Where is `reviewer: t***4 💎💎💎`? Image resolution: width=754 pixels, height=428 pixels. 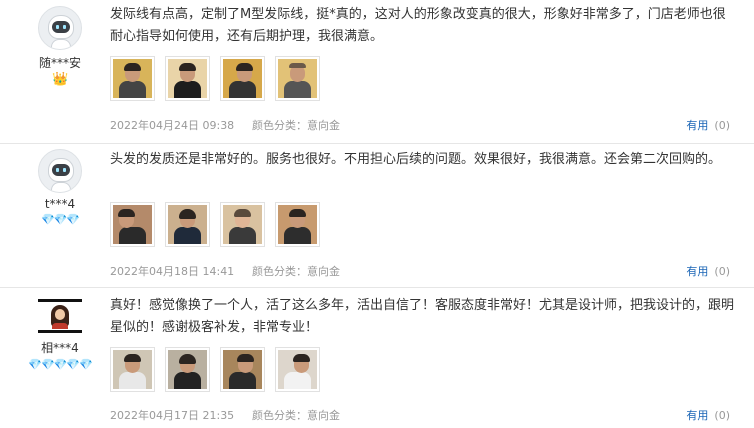 reviewer: t***4 💎💎💎 is located at coordinates (60, 187).